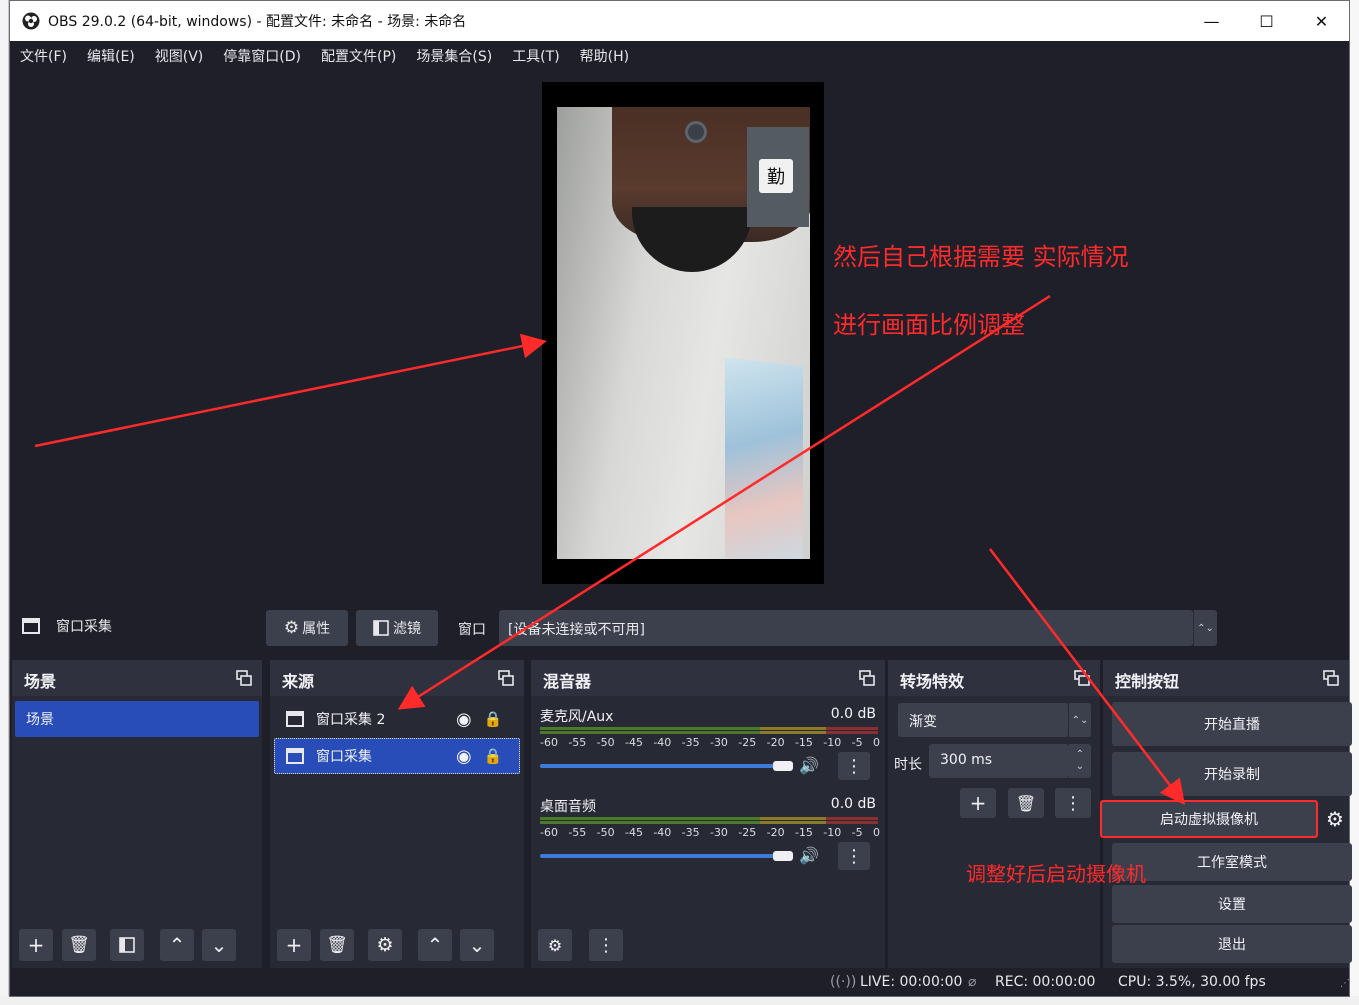 This screenshot has height=1005, width=1359. Describe the element at coordinates (1087, 676) in the screenshot. I see `arrow-to-virtual-camera` at that location.